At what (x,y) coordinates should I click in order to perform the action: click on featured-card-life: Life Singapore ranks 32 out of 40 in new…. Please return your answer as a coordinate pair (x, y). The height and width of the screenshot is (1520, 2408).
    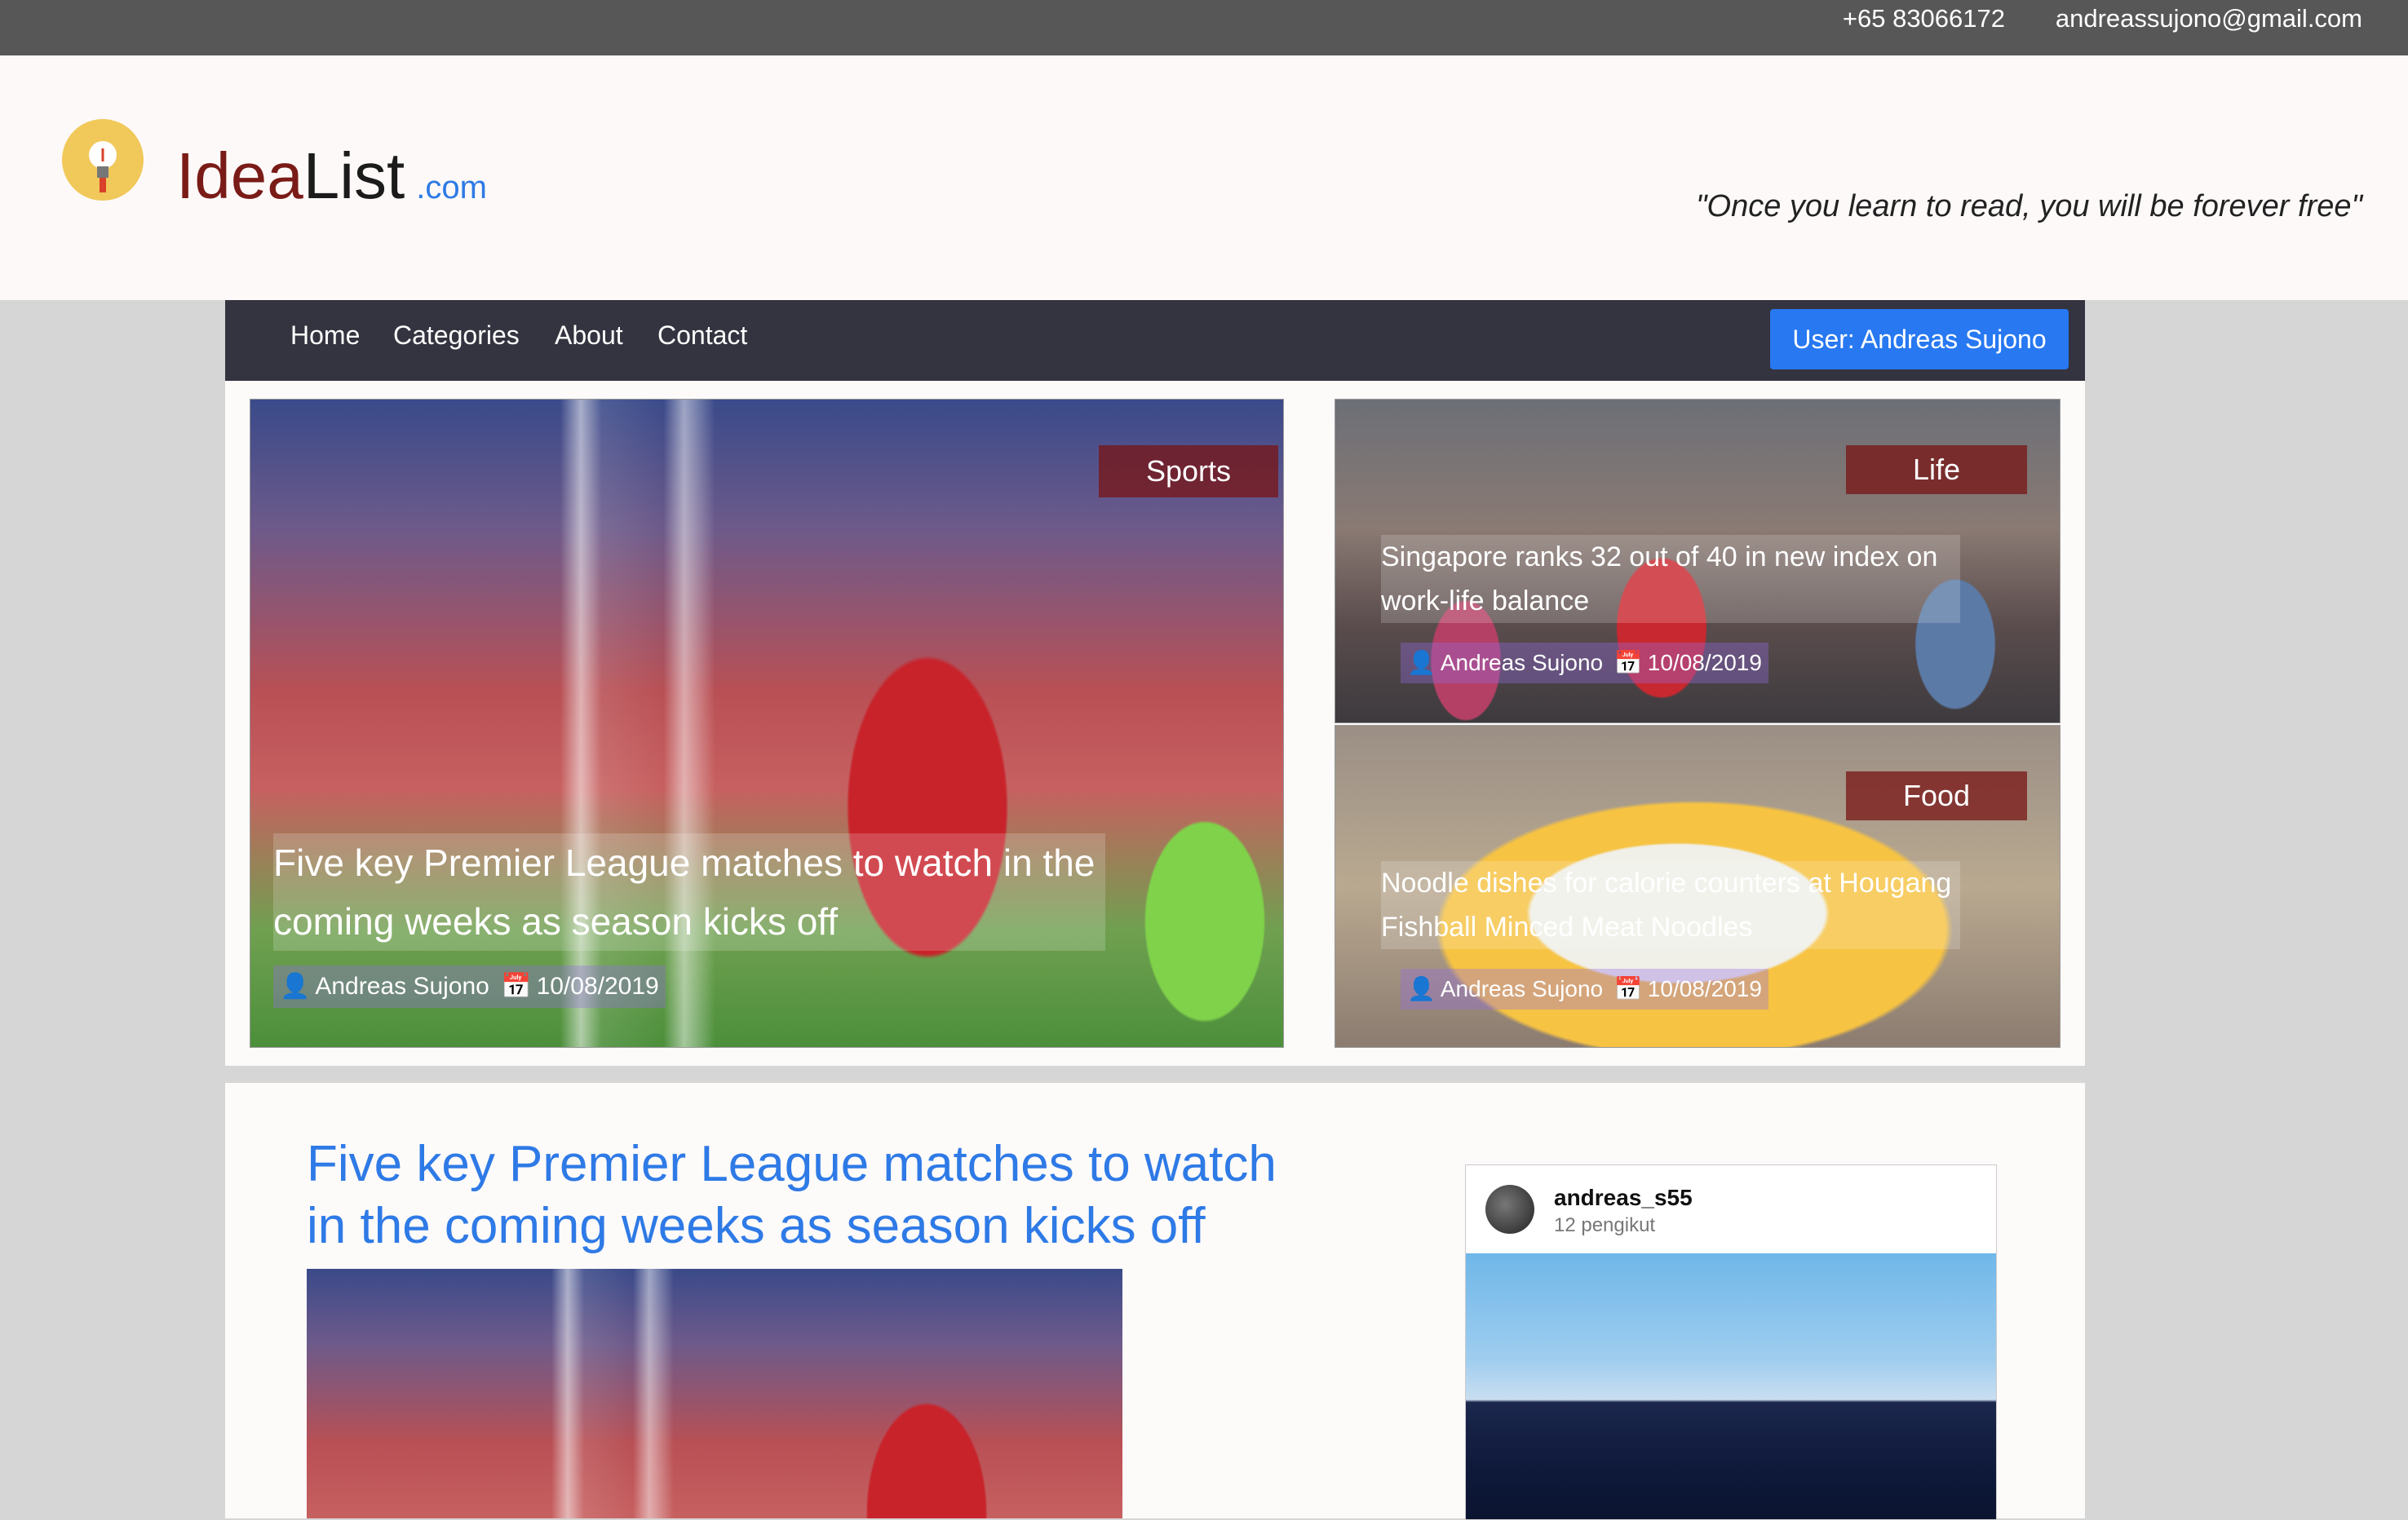
    Looking at the image, I should click on (1698, 561).